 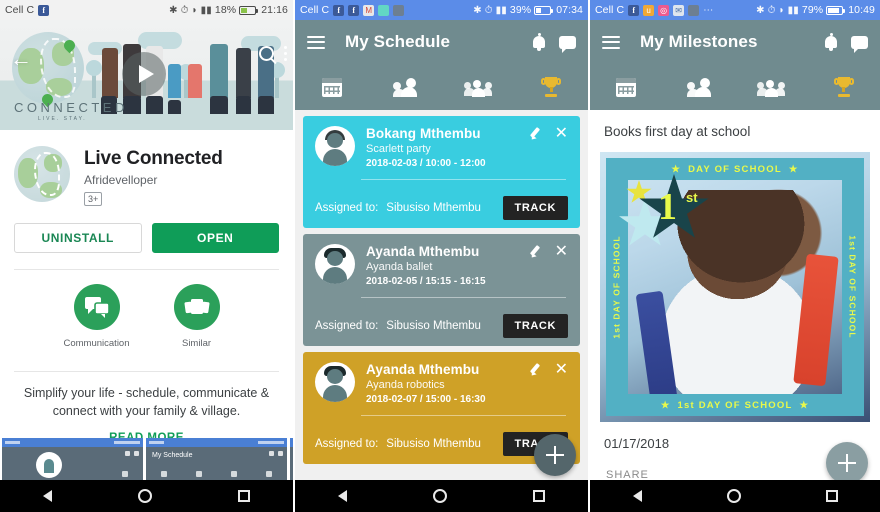 What do you see at coordinates (274, 10) in the screenshot?
I see `clock: 21:16` at bounding box center [274, 10].